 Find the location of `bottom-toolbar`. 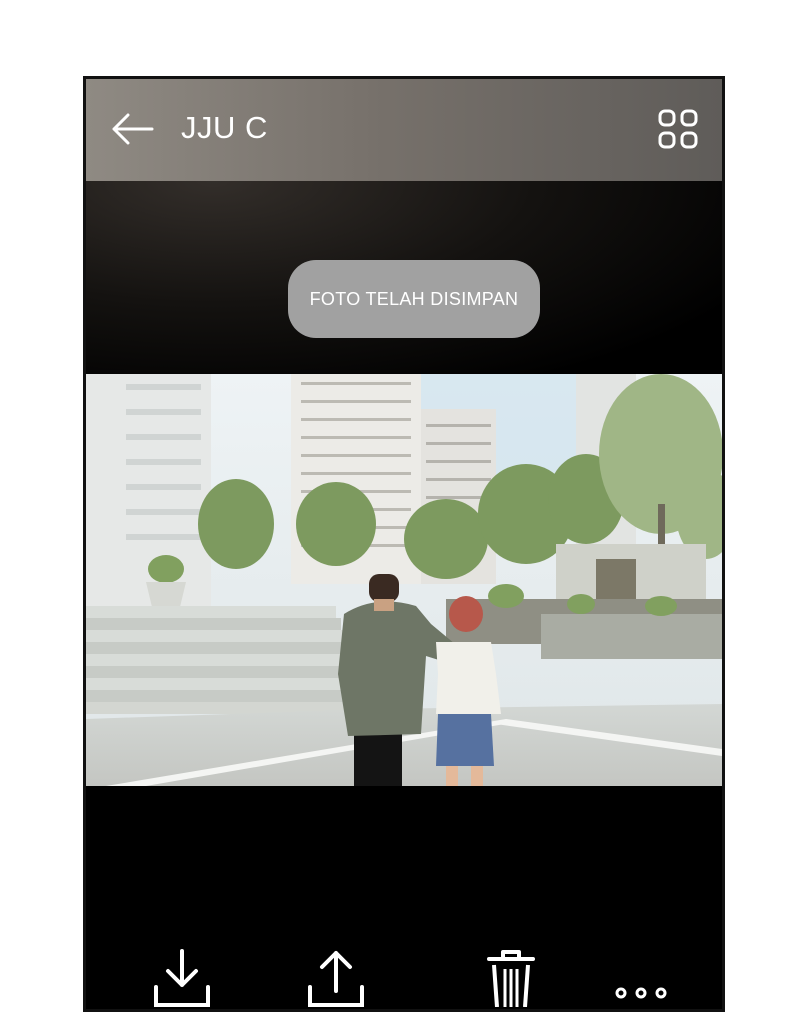

bottom-toolbar is located at coordinates (404, 974).